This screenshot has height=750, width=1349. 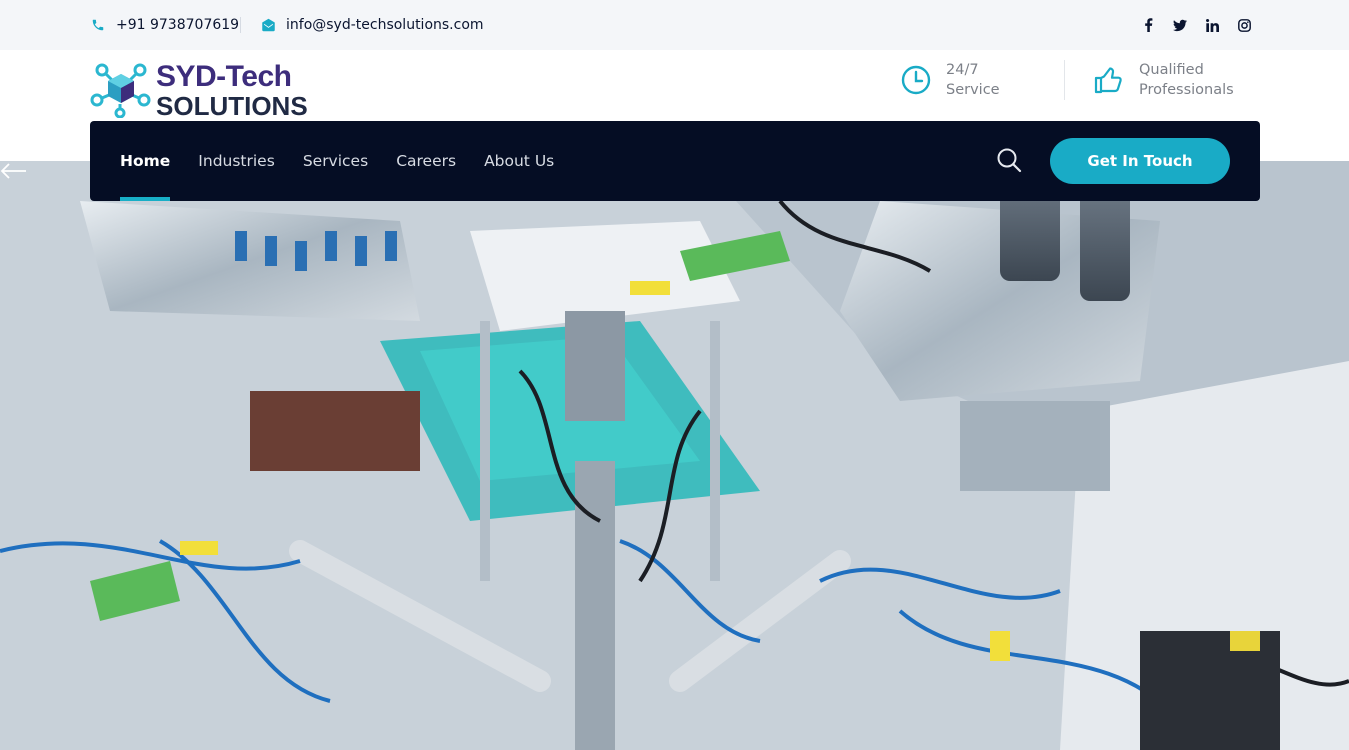 I want to click on envelope-icon, so click(x=268, y=25).